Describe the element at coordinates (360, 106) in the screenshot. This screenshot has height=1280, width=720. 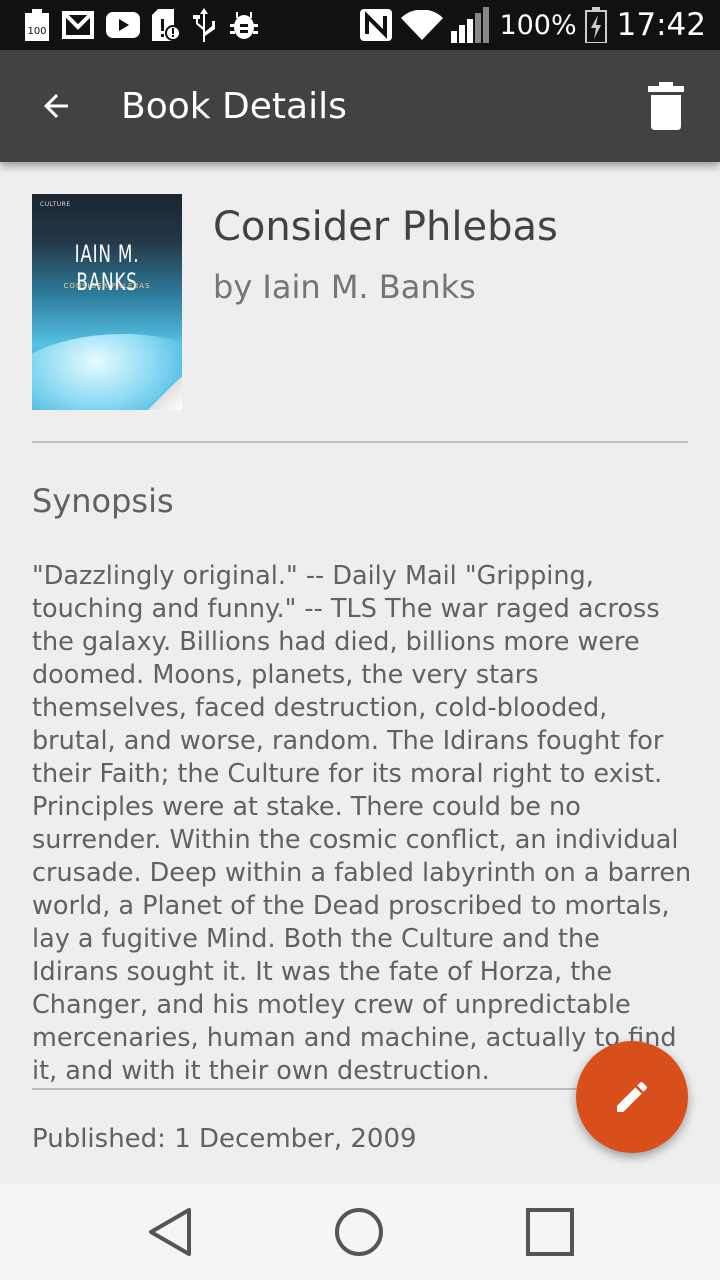
I see `app-bar: Book Details` at that location.